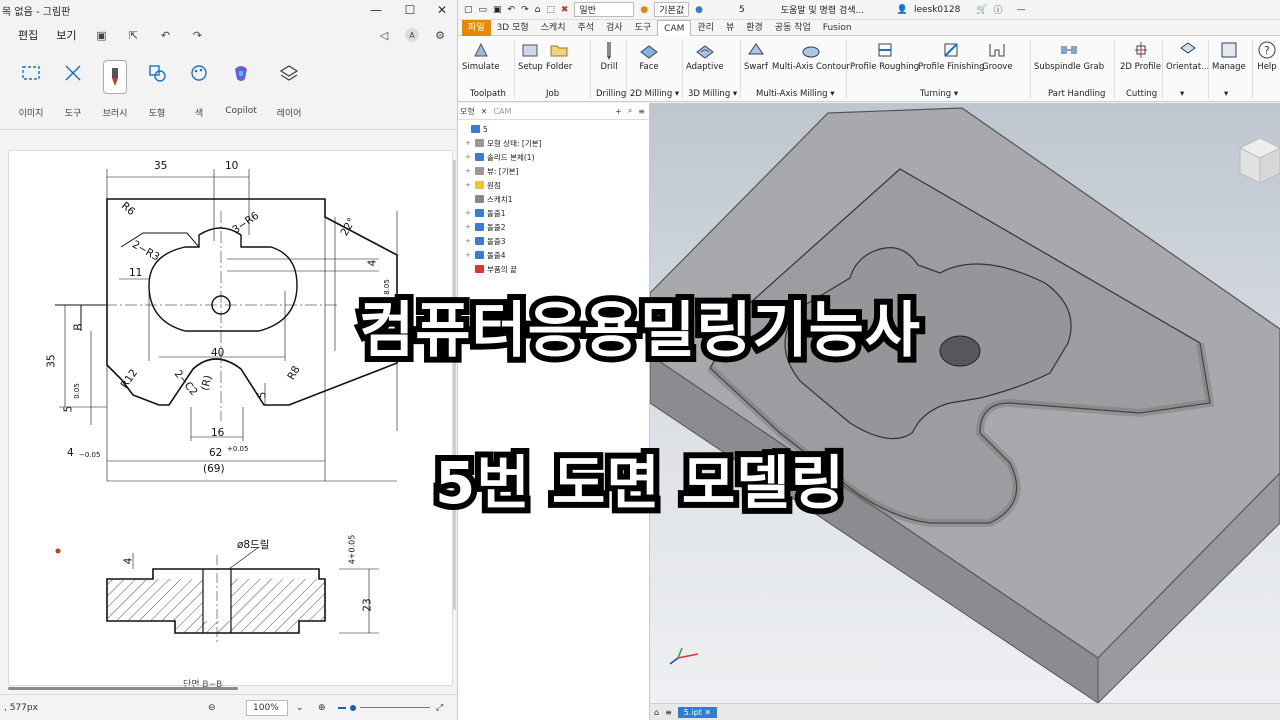  I want to click on tab-cam: CAM, so click(674, 27).